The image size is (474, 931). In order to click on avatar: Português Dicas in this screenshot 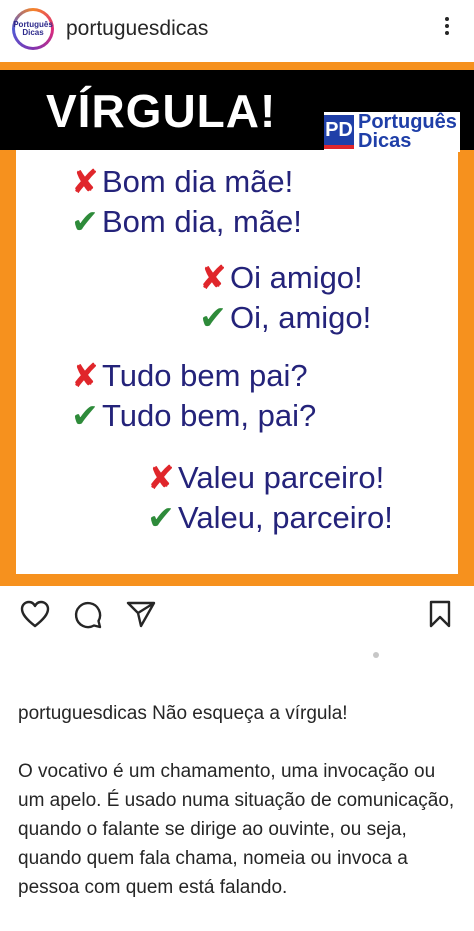, I will do `click(33, 29)`.